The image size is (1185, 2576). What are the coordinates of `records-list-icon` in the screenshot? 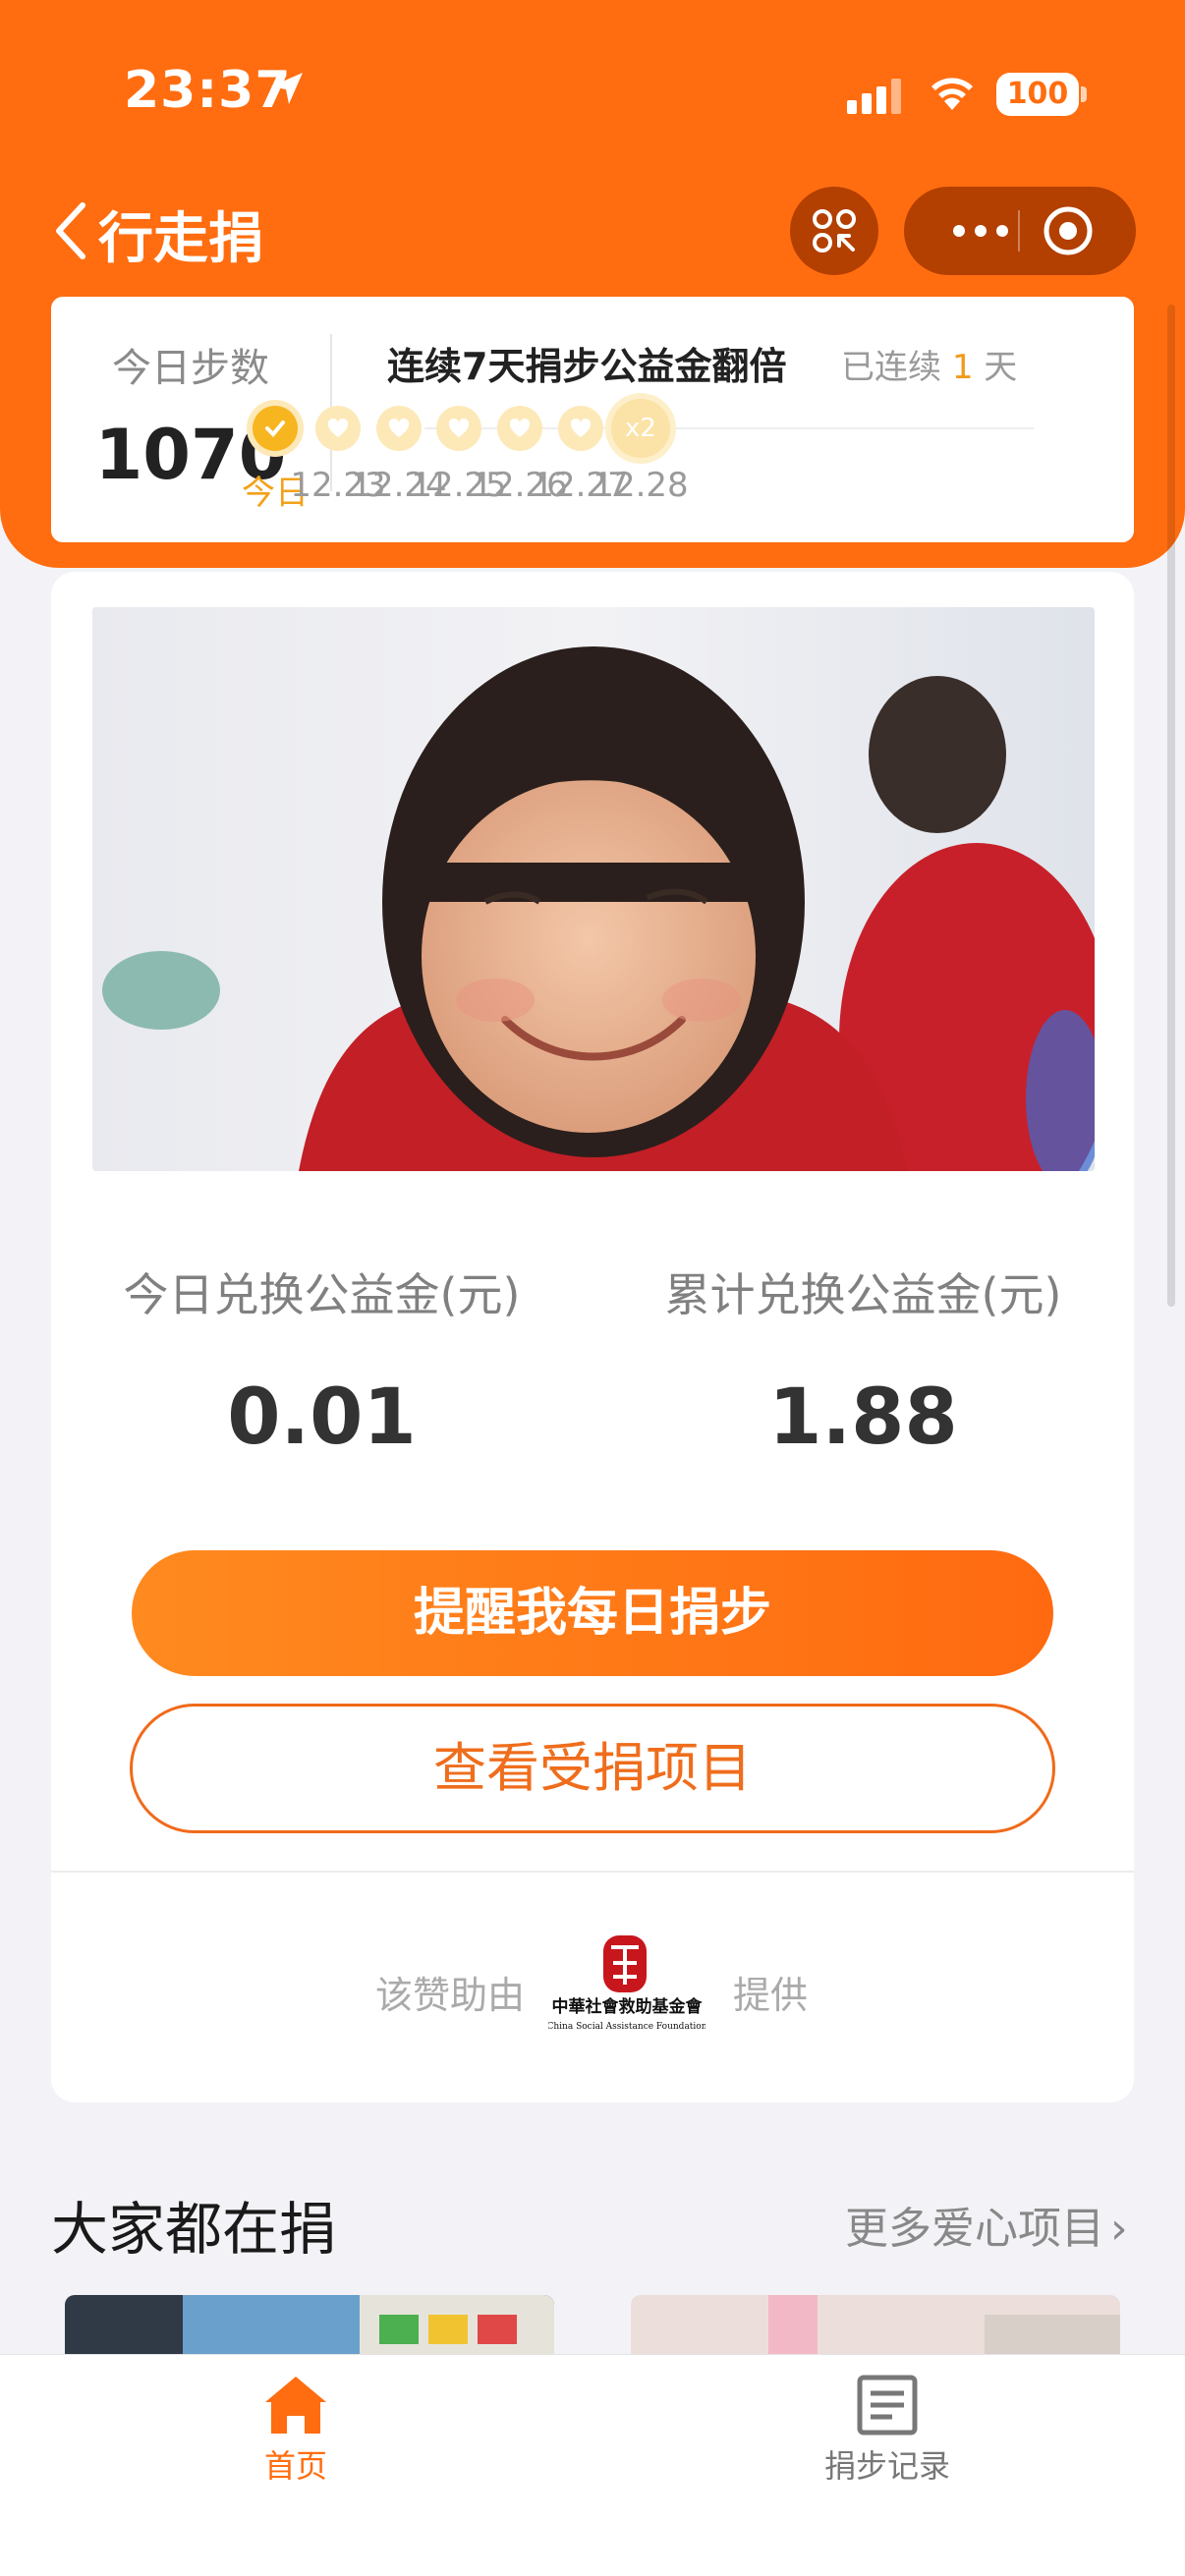 It's located at (888, 2405).